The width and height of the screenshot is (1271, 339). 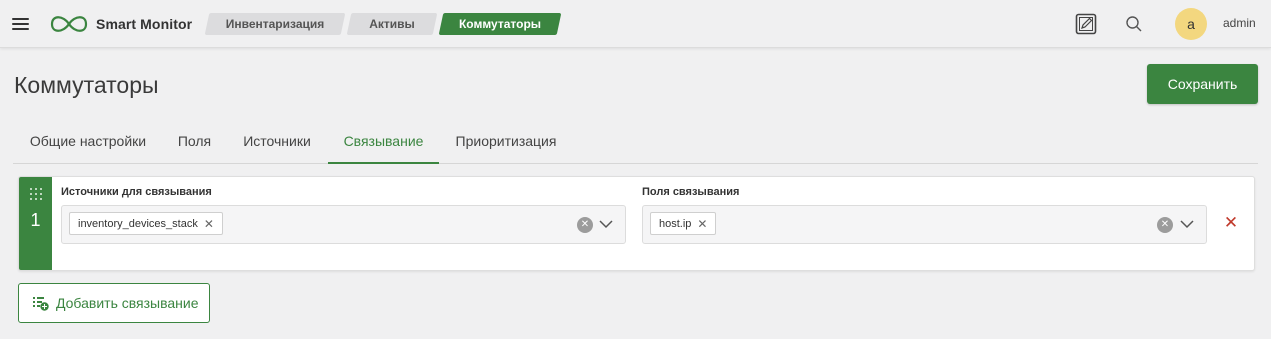 I want to click on app-logo: Smart Monitor, so click(x=120, y=24).